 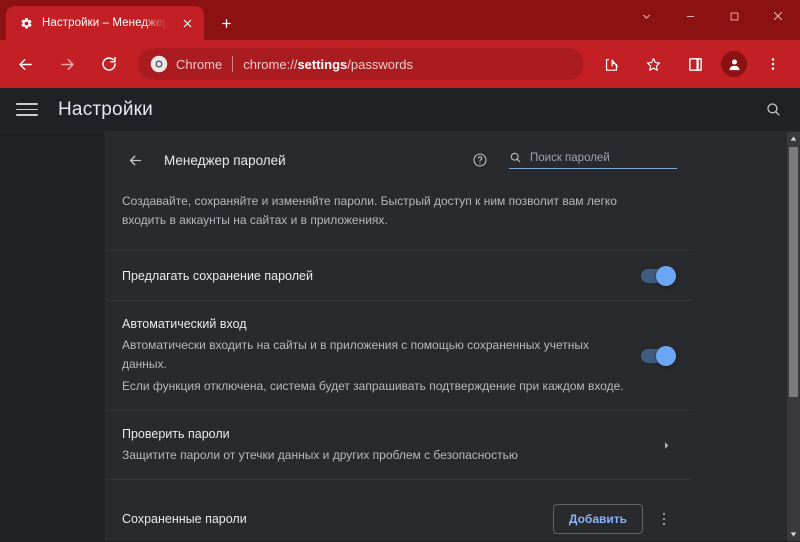 I want to click on url-bold: settings, so click(x=322, y=64).